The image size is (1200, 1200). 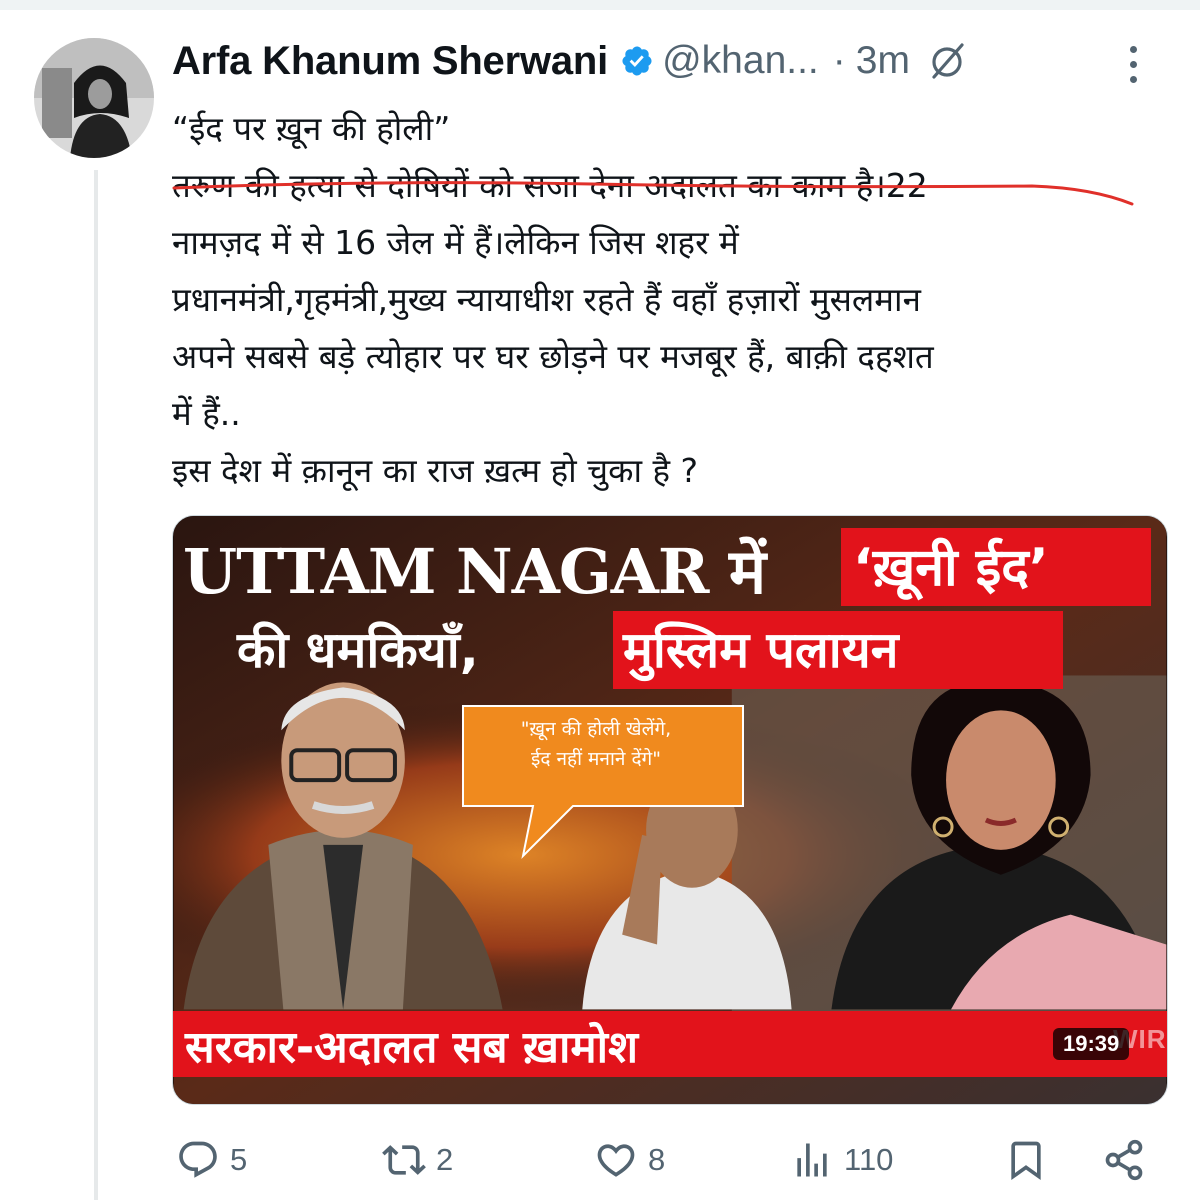 What do you see at coordinates (474, 571) in the screenshot?
I see `headline-line1-white: UTTAM NAGAR में` at bounding box center [474, 571].